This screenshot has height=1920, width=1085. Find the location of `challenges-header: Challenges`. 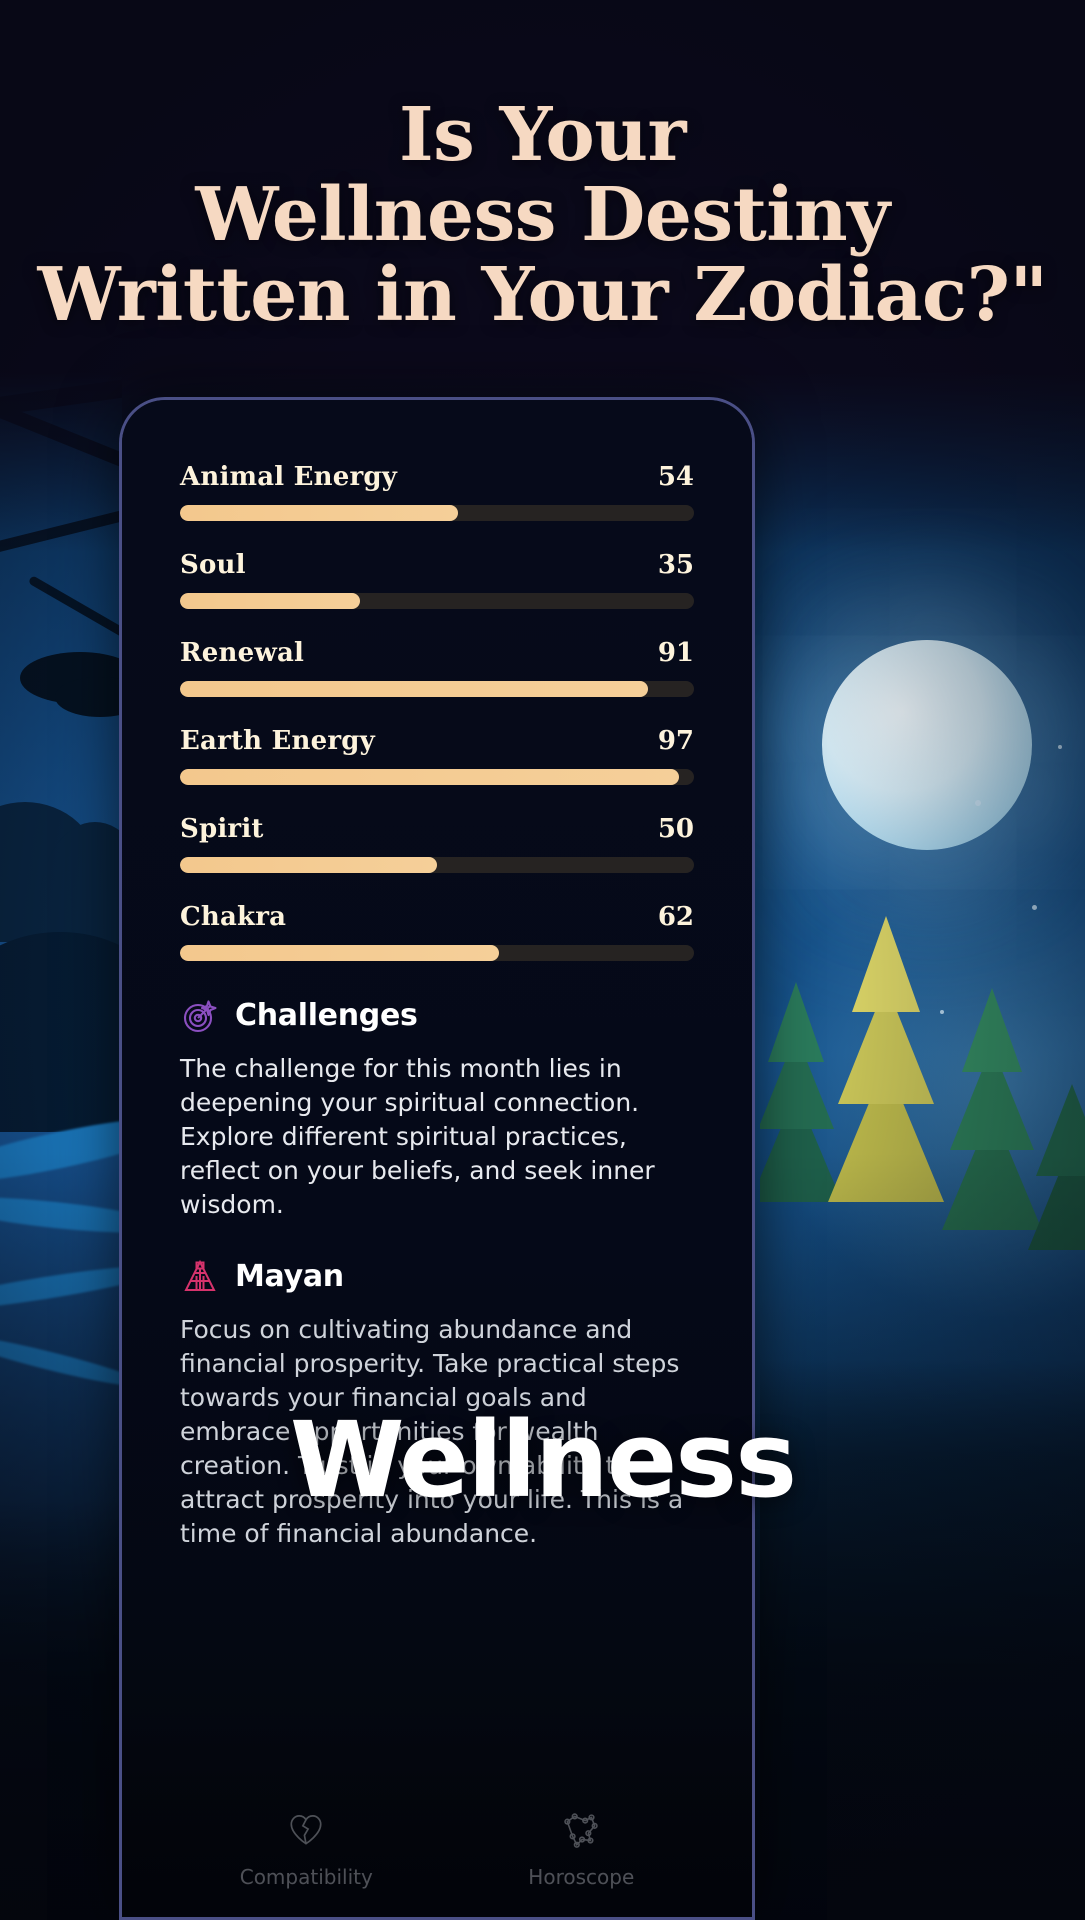

challenges-header: Challenges is located at coordinates (437, 1015).